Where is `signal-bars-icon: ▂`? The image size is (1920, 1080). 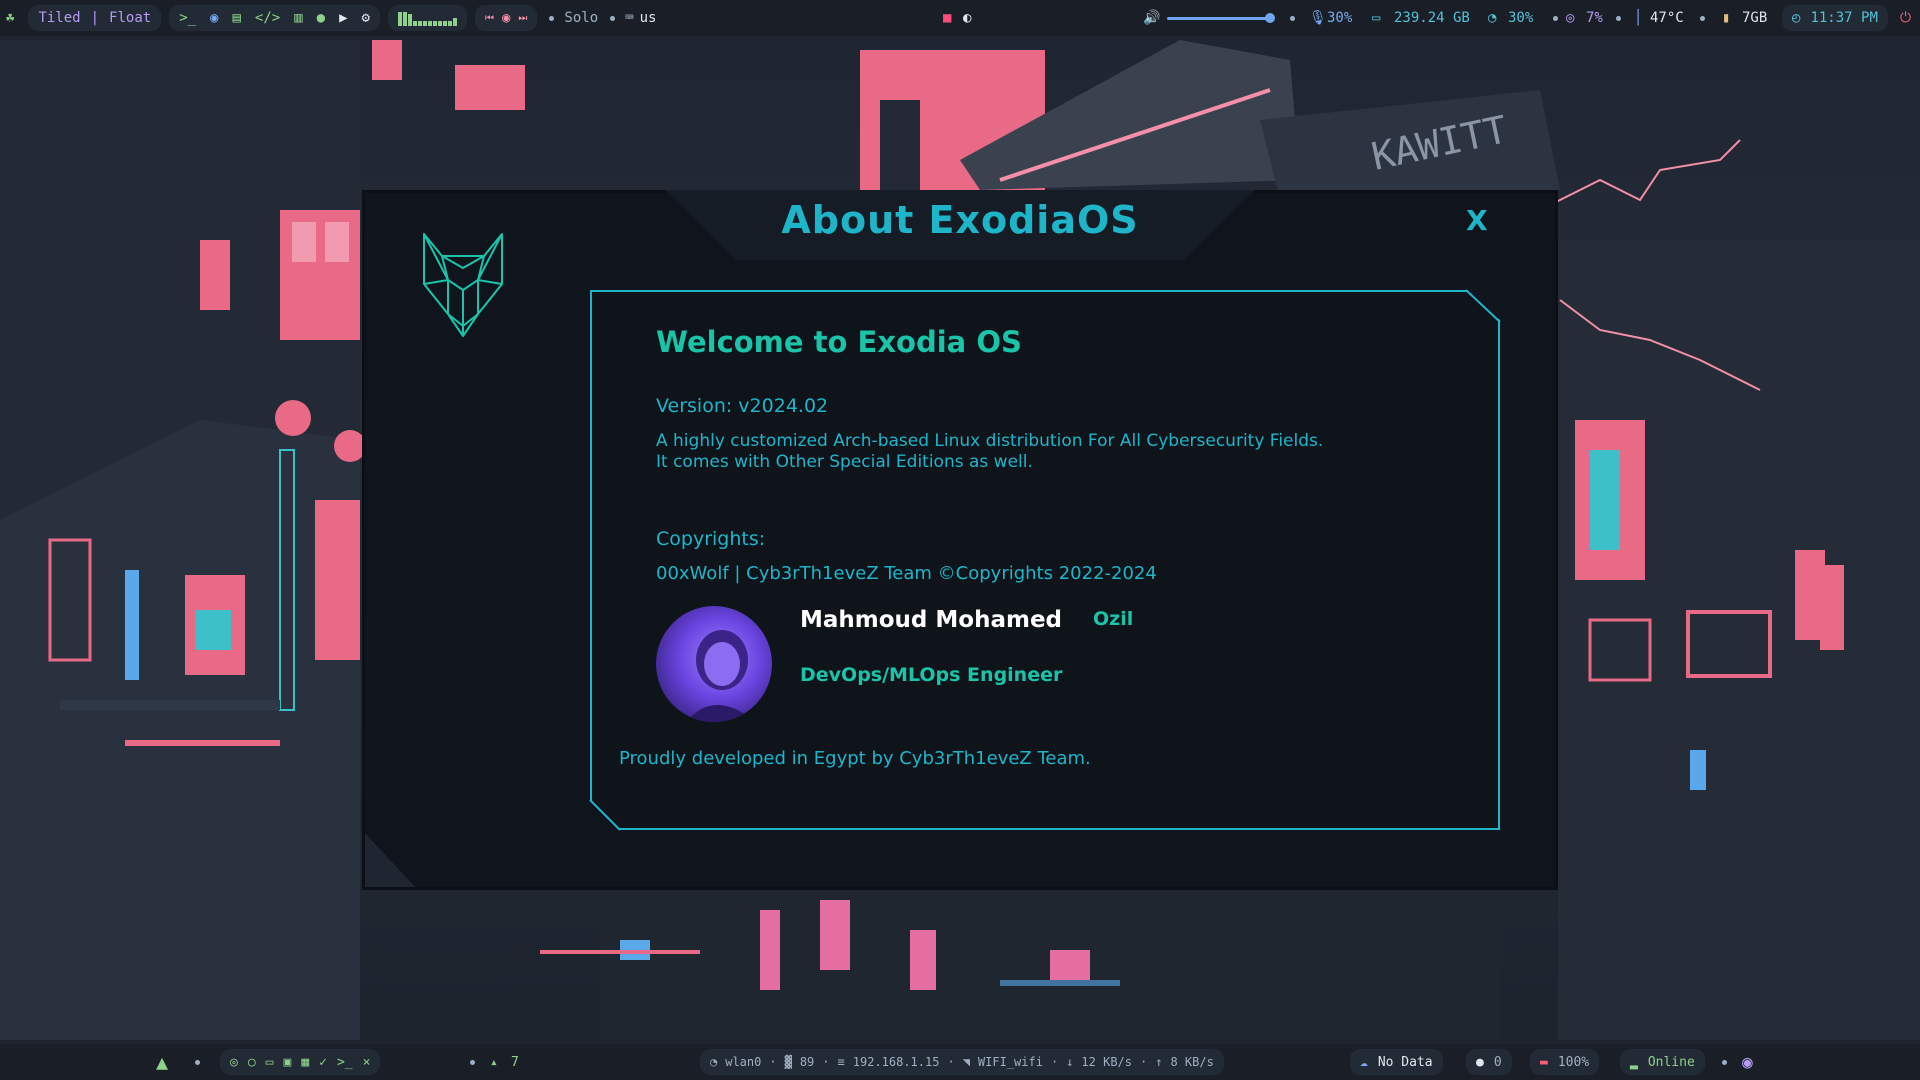 signal-bars-icon: ▂ is located at coordinates (1634, 1062).